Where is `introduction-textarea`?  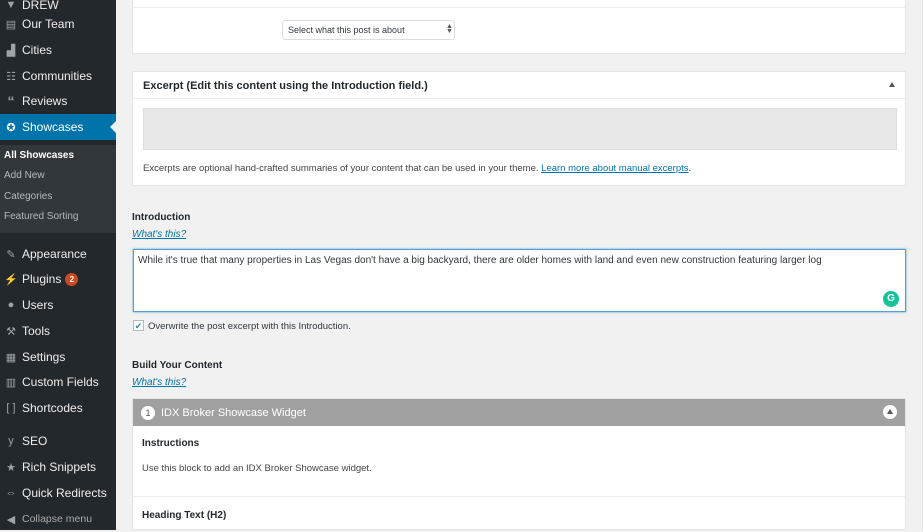
introduction-textarea is located at coordinates (519, 280).